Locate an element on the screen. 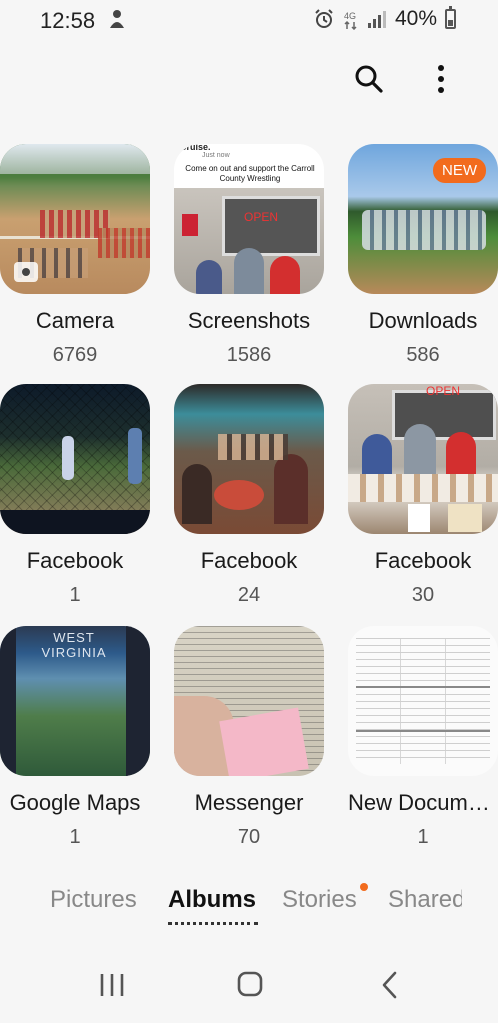 This screenshot has height=1023, width=498. recent-apps-button is located at coordinates (112, 985).